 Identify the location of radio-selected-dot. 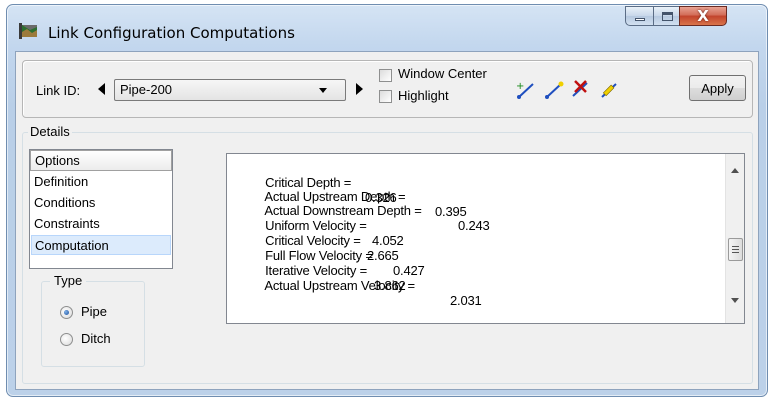
(66, 312).